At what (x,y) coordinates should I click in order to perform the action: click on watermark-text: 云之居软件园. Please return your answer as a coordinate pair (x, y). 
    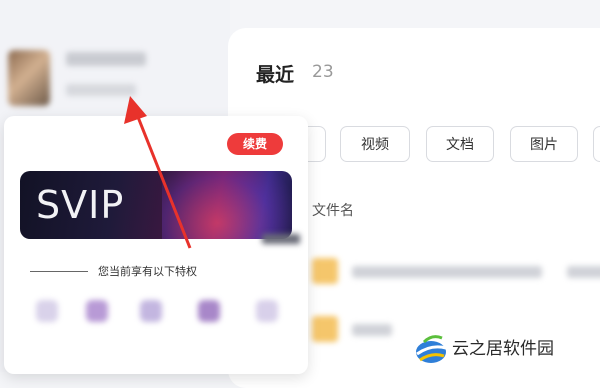
    Looking at the image, I should click on (503, 349).